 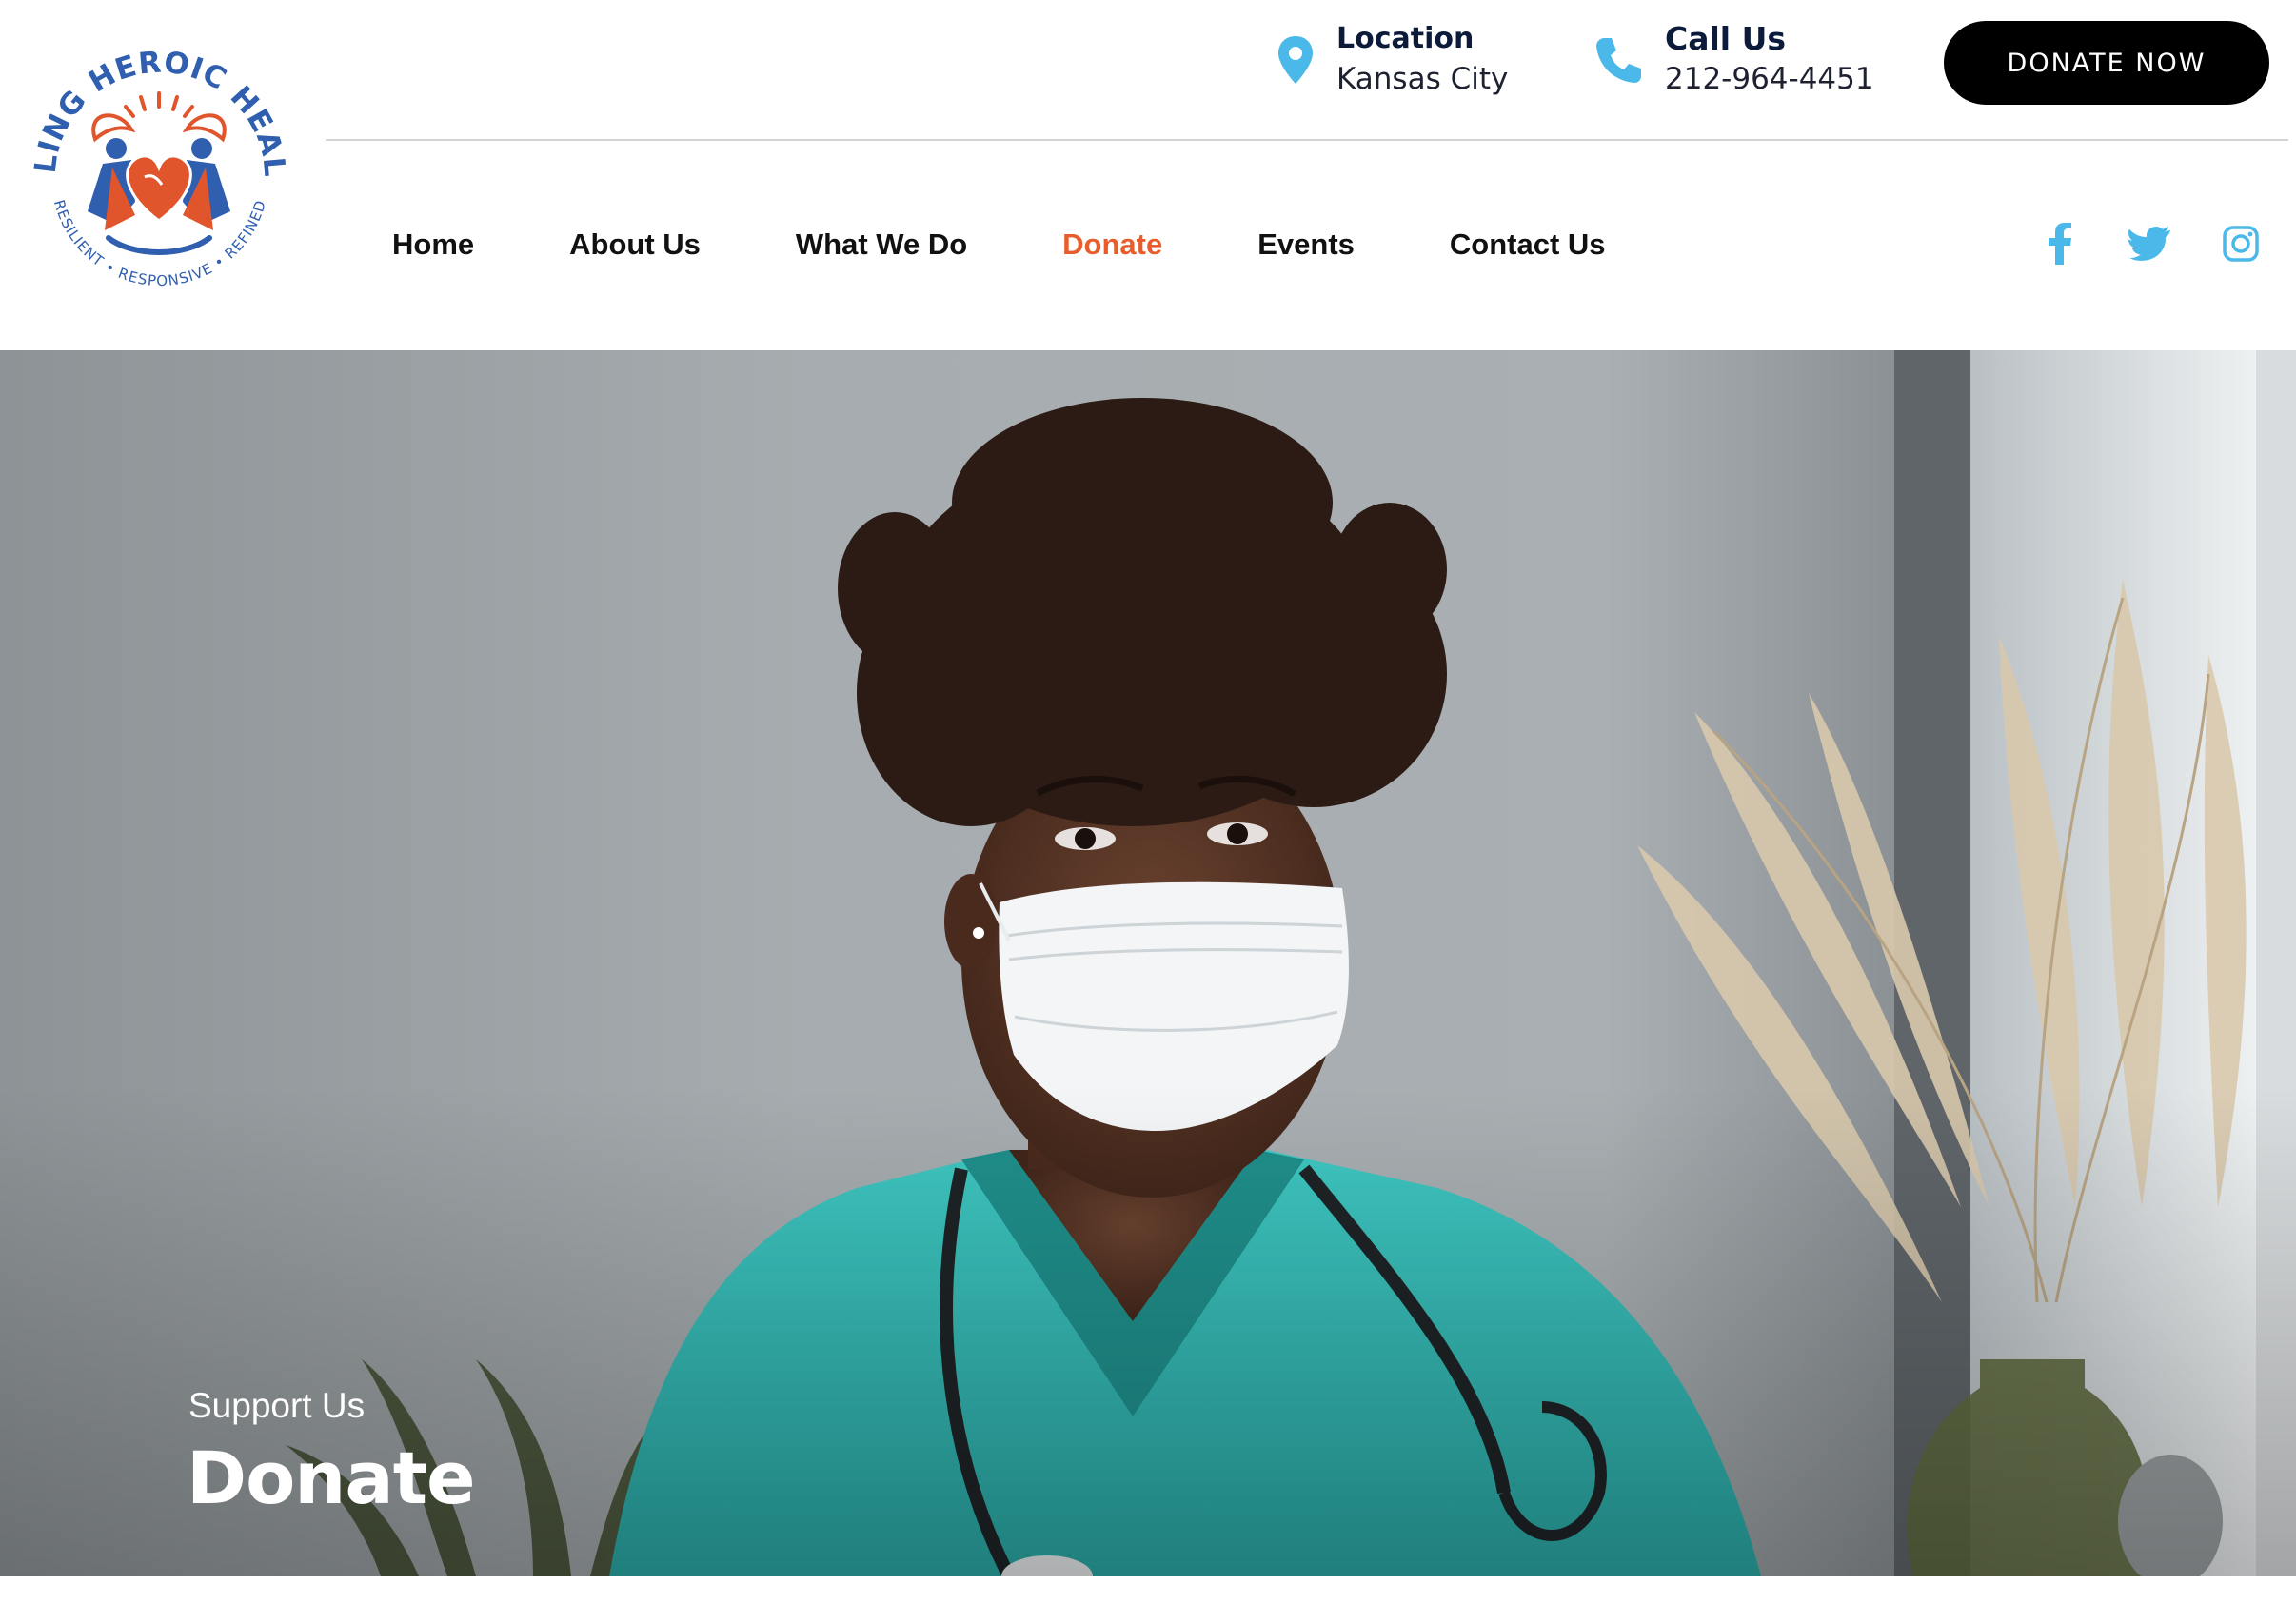 What do you see at coordinates (331, 1478) in the screenshot?
I see `hero-title: Donate` at bounding box center [331, 1478].